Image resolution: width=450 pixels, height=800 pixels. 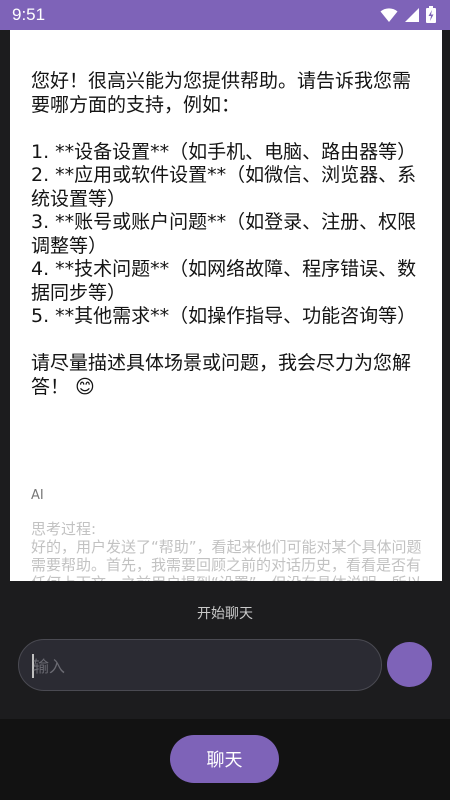 I want to click on reply-line: 5. **其他需求**（如操作指导、功能咨询等）, so click(x=224, y=316).